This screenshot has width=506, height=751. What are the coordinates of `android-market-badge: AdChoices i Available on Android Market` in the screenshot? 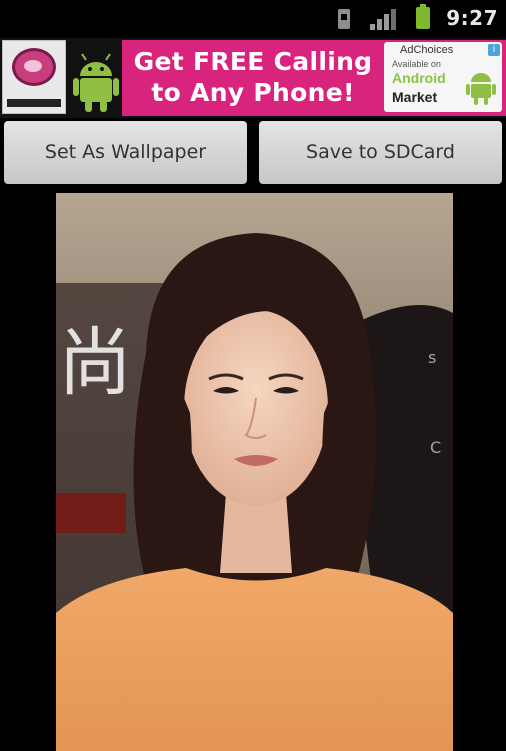 It's located at (443, 77).